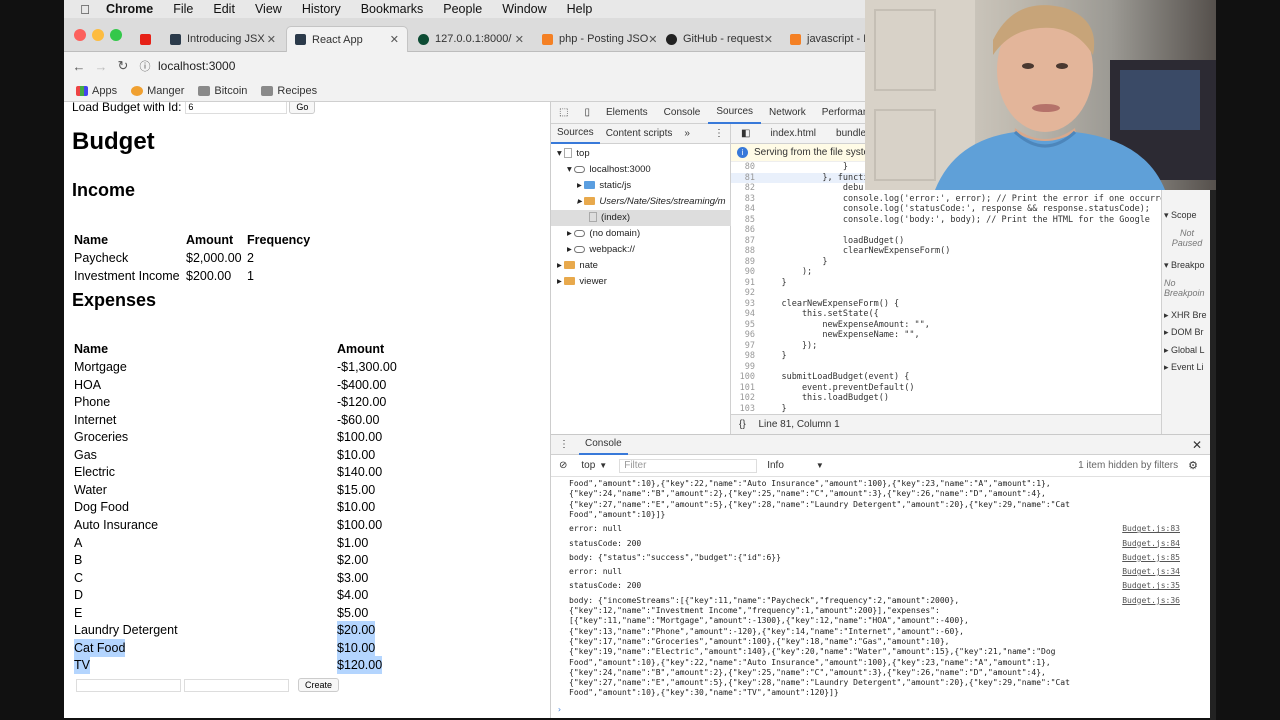 This screenshot has height=720, width=1280. I want to click on bookmark-apps: Apps, so click(96, 91).